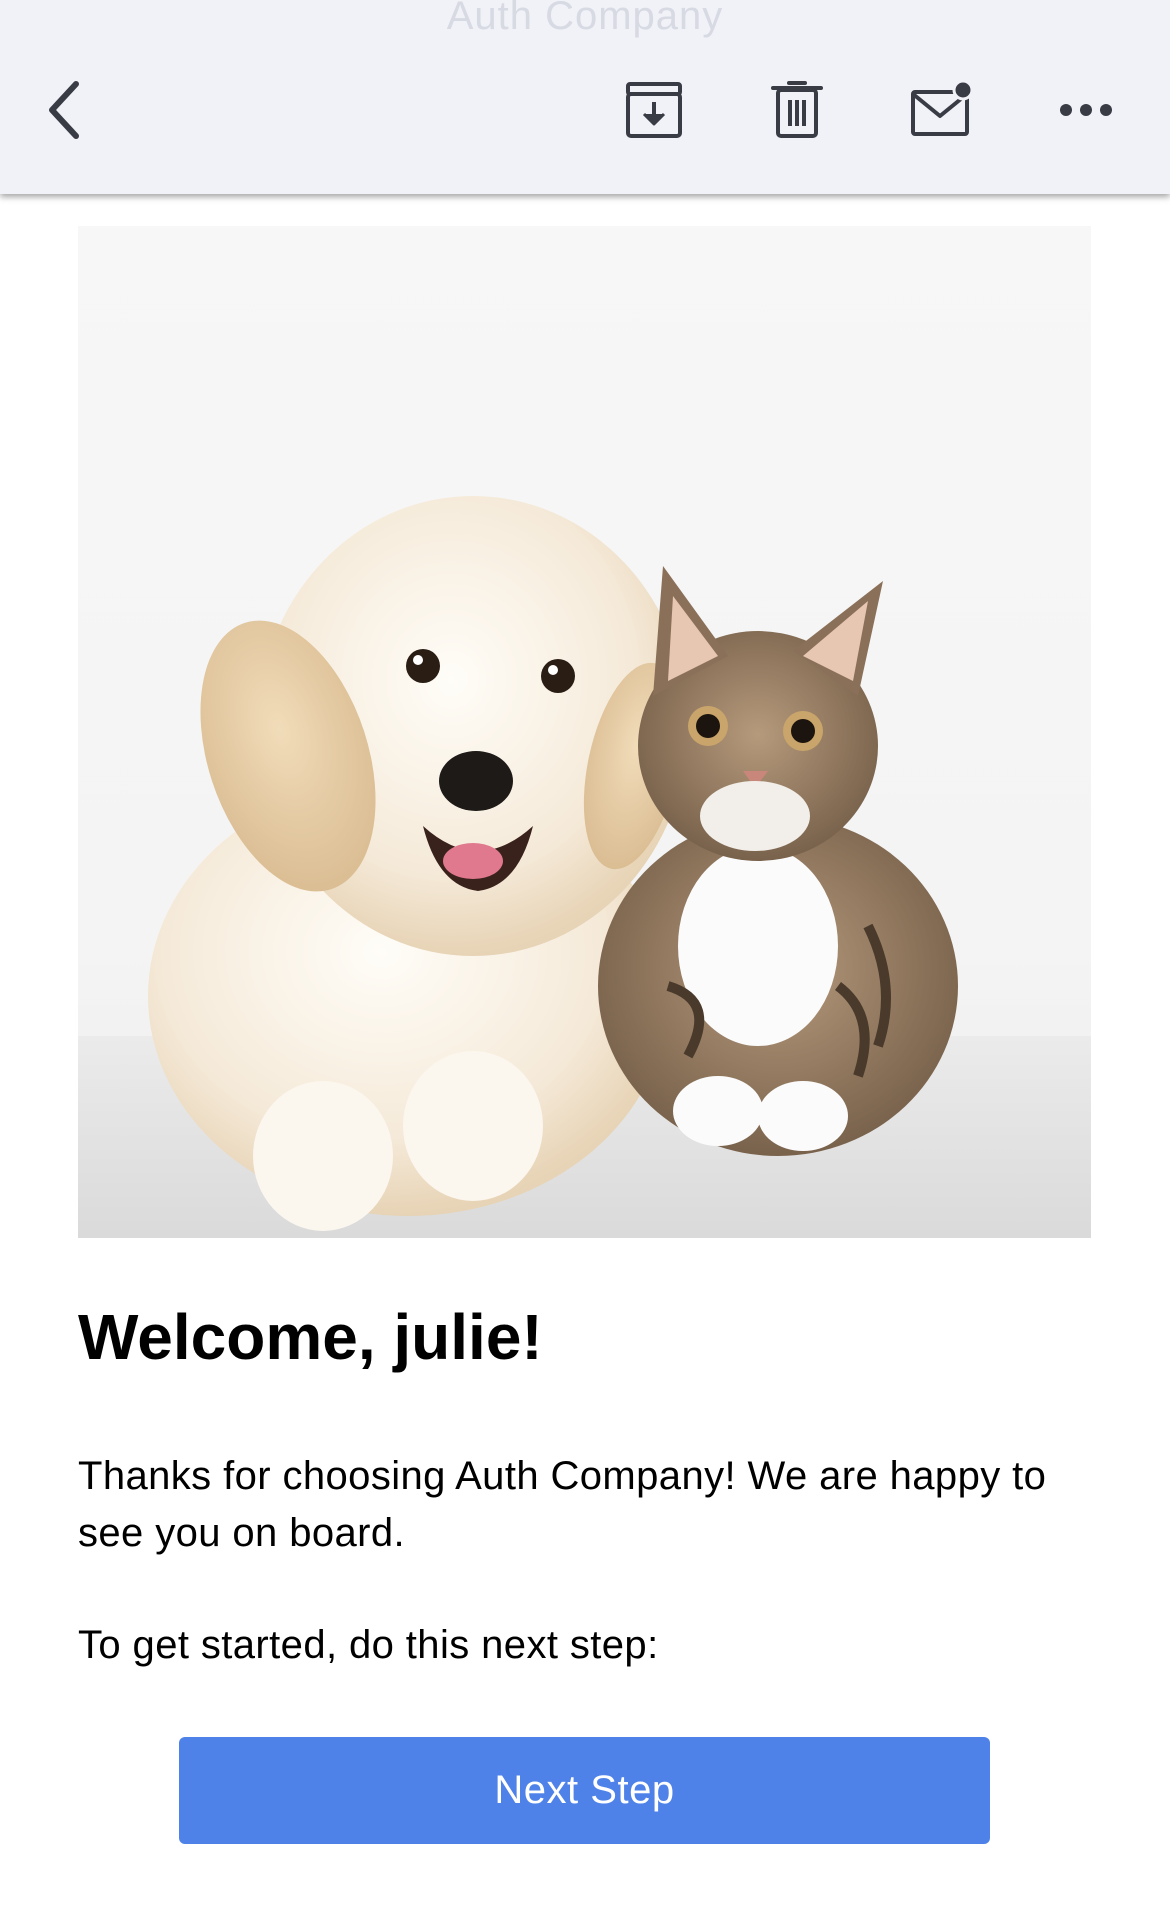  I want to click on email-toolbar: Auth Company, so click(585, 97).